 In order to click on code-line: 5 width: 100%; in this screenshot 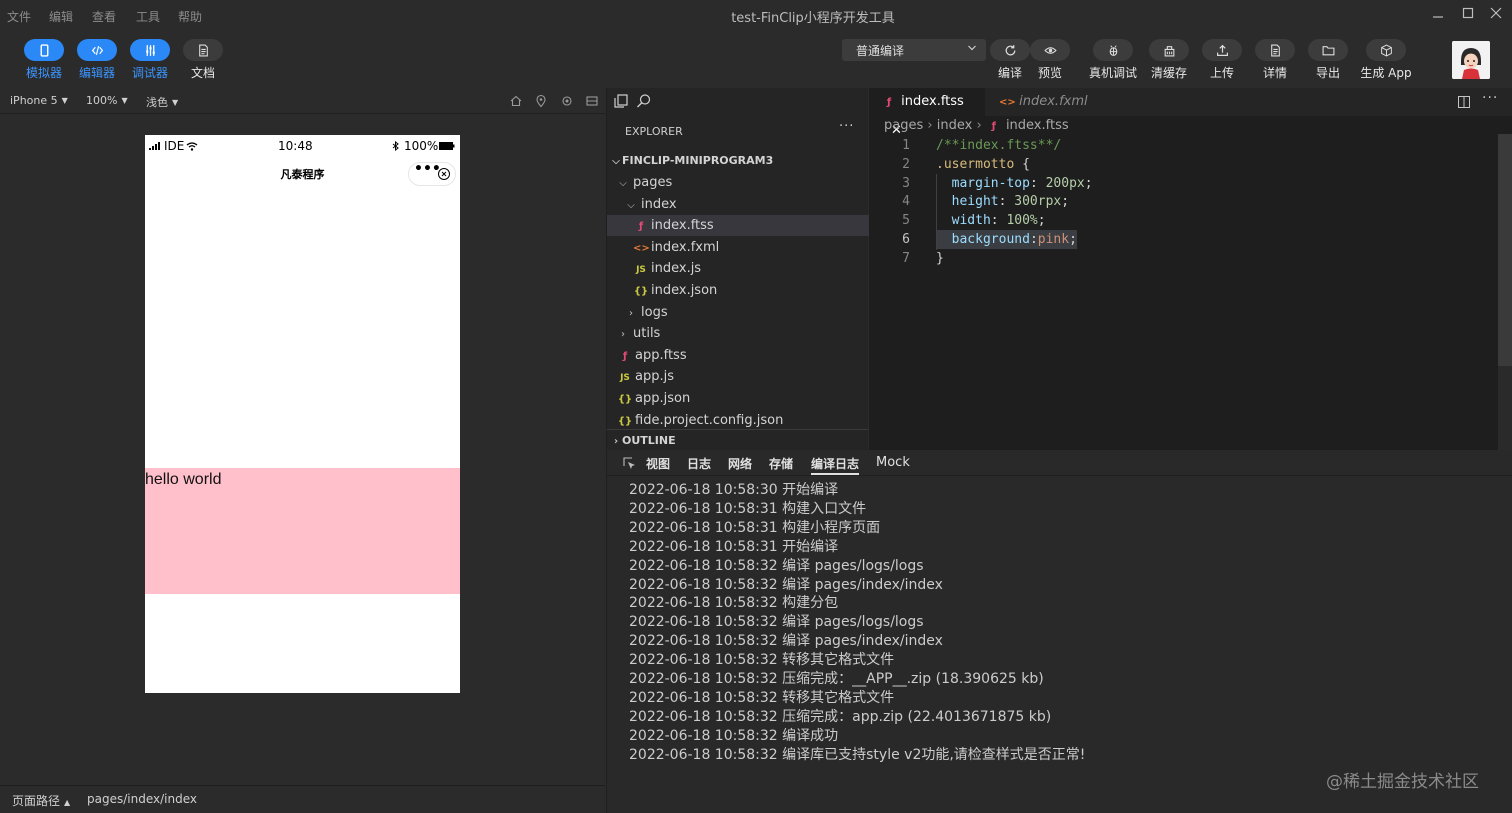, I will do `click(1169, 220)`.